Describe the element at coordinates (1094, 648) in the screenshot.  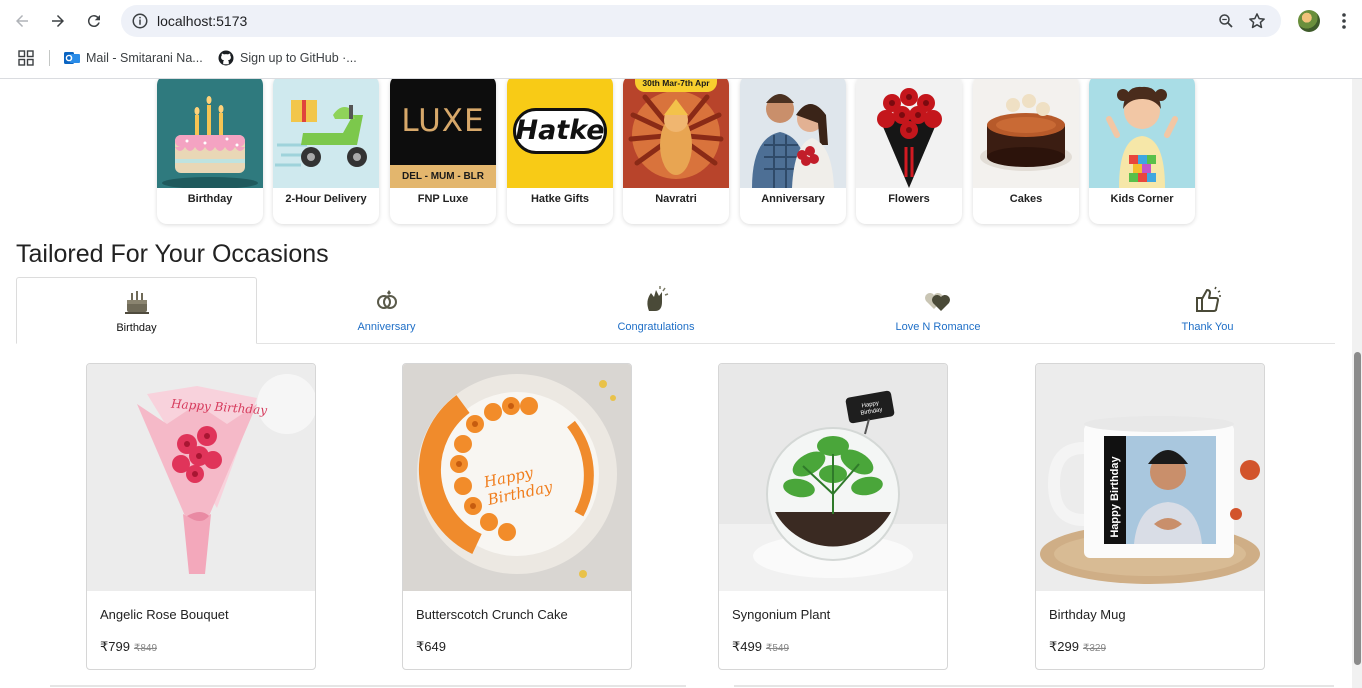
I see `product-mrp: ₹329` at that location.